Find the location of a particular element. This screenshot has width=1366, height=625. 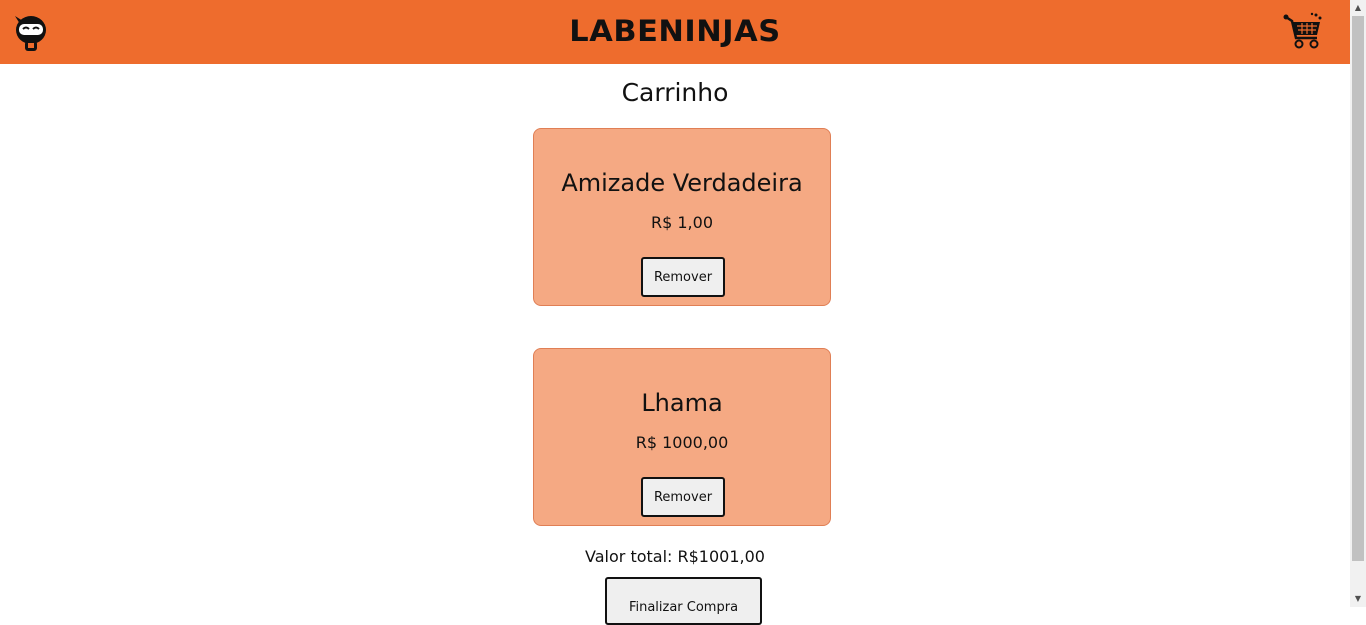

cart-item-title: Amizade Verdadeira is located at coordinates (682, 183).